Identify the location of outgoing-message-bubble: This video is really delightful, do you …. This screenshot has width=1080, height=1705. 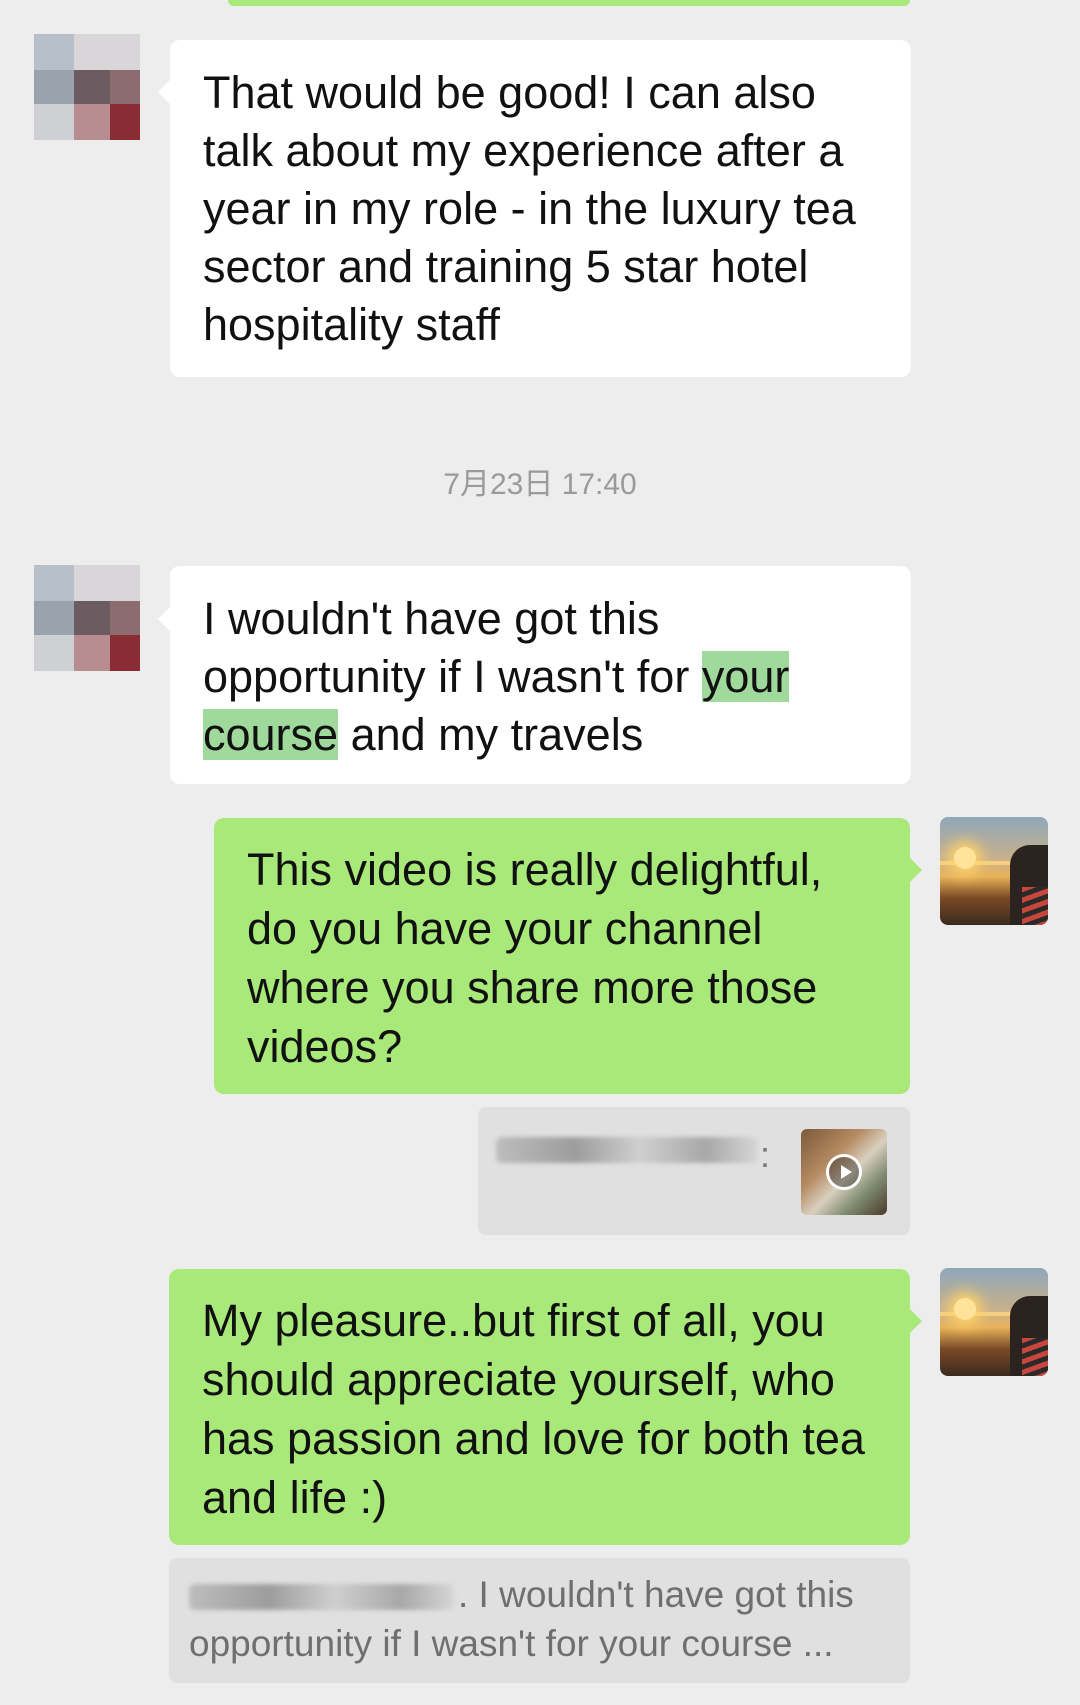
(562, 956).